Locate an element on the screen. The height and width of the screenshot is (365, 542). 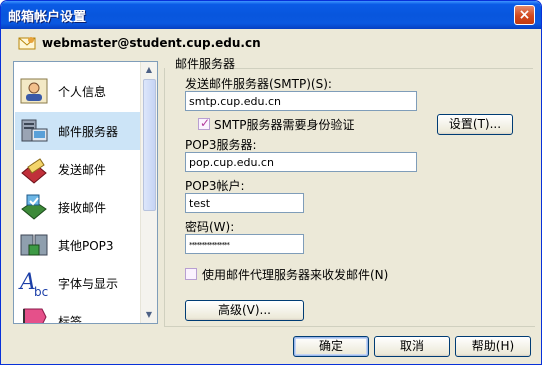
sidebar-item-label: 接收邮件 is located at coordinates (82, 207).